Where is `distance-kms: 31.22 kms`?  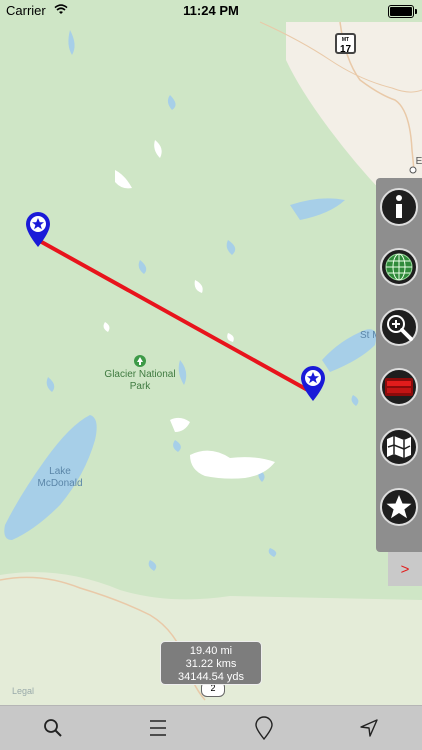
distance-kms: 31.22 kms is located at coordinates (211, 664).